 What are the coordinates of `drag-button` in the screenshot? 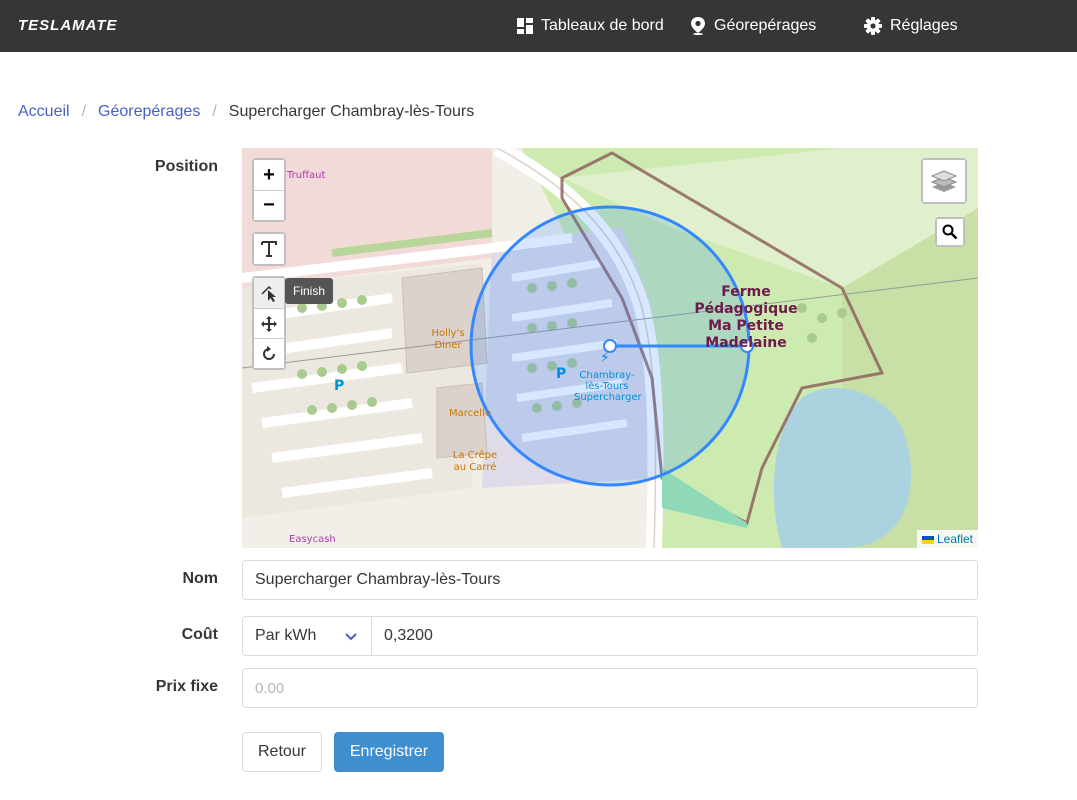 It's located at (269, 323).